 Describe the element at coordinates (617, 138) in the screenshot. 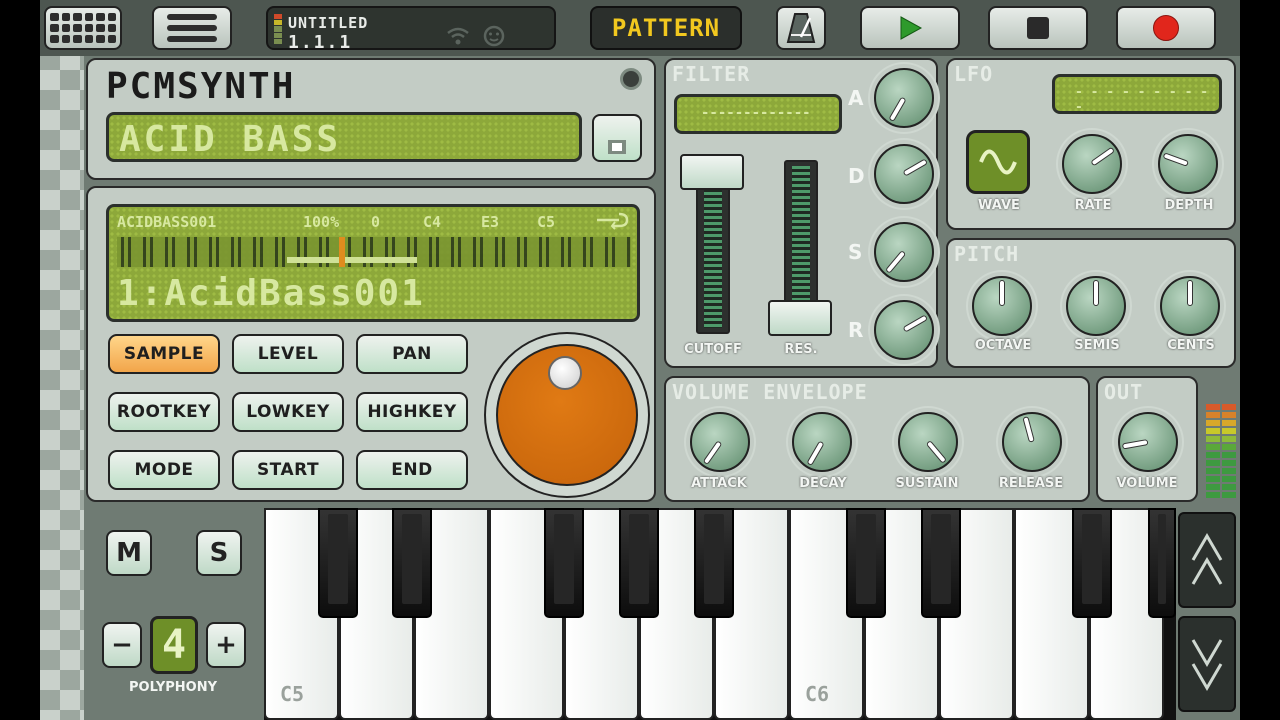

I see `save-preset-button` at that location.